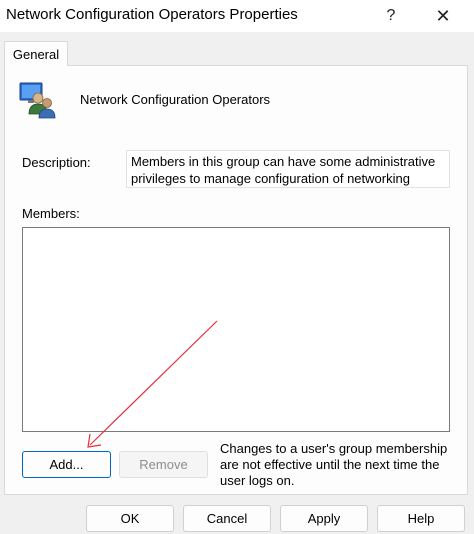 The height and width of the screenshot is (534, 474). I want to click on tab-general-label: General, so click(36, 54).